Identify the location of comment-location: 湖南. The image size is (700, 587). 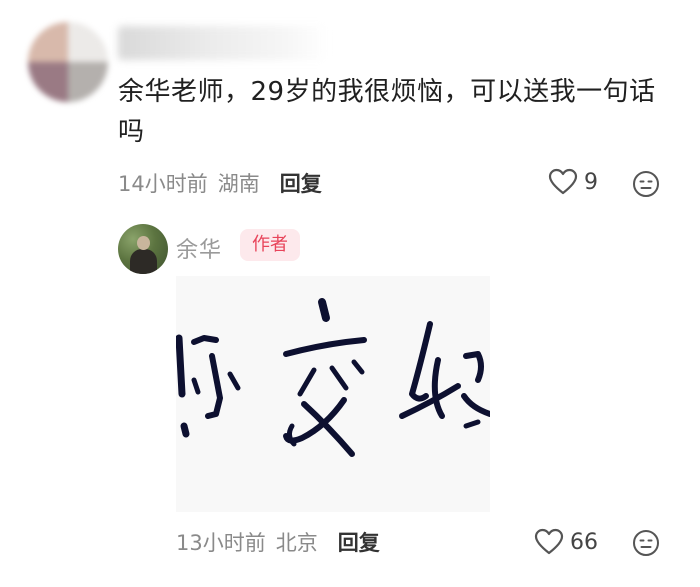
(238, 184).